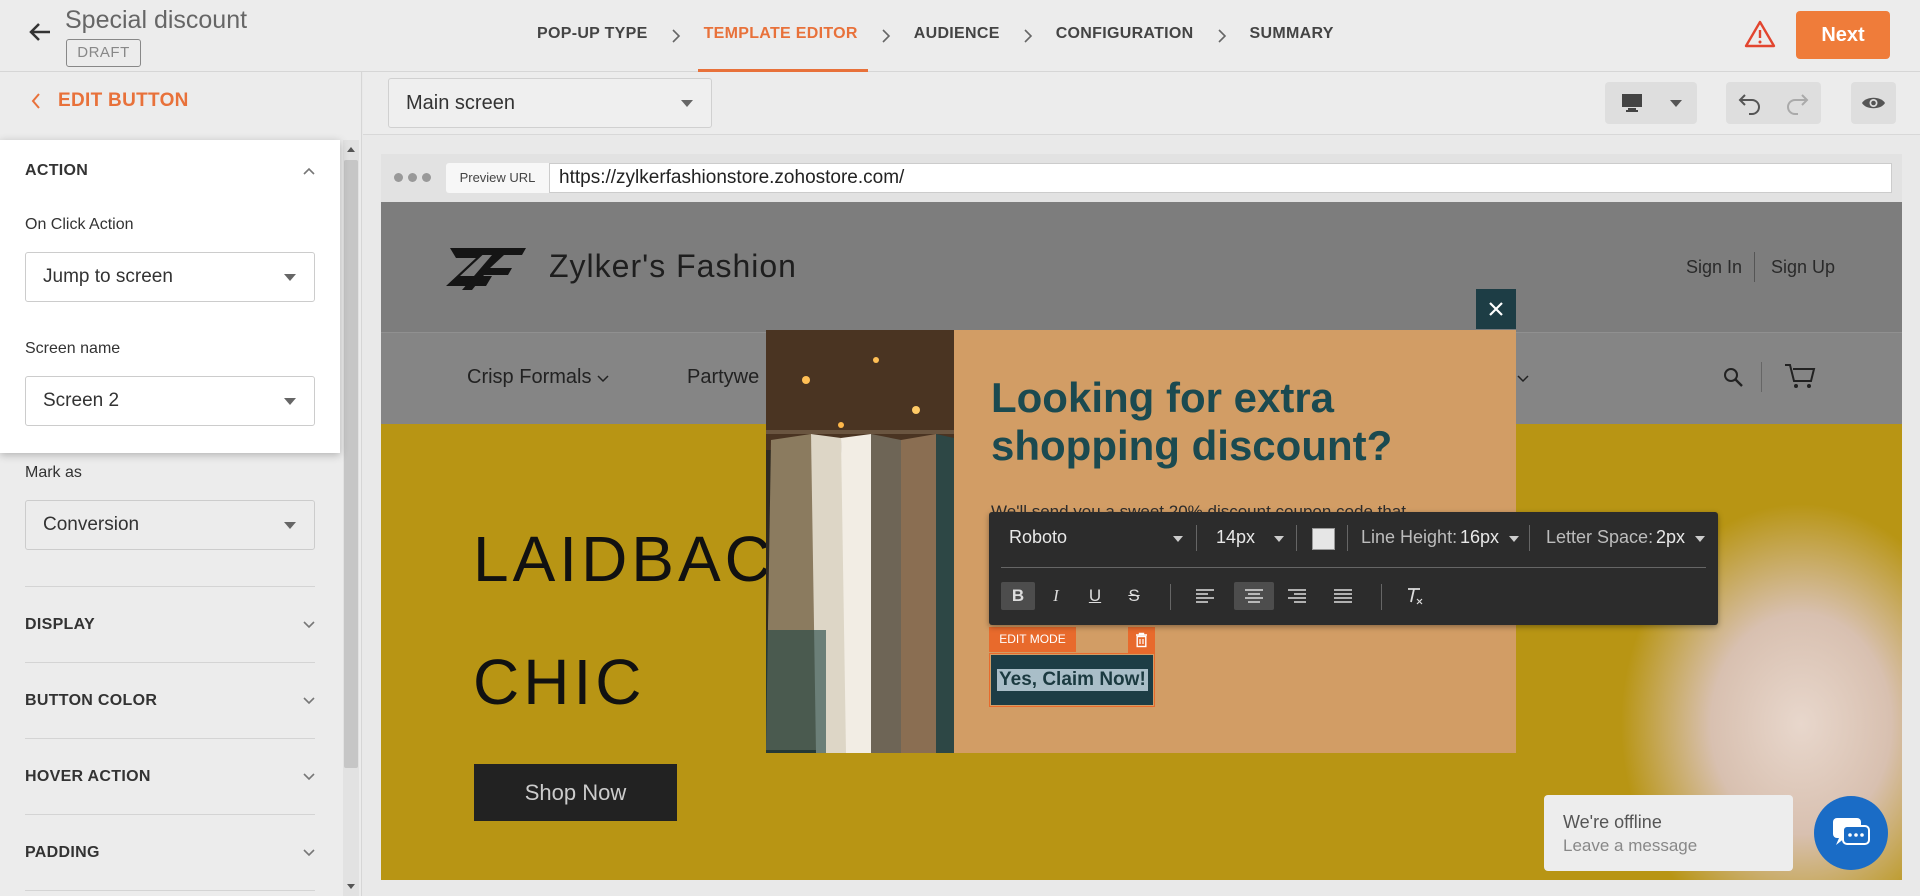 The width and height of the screenshot is (1920, 896). Describe the element at coordinates (550, 103) in the screenshot. I see `screen-select: Main screen` at that location.